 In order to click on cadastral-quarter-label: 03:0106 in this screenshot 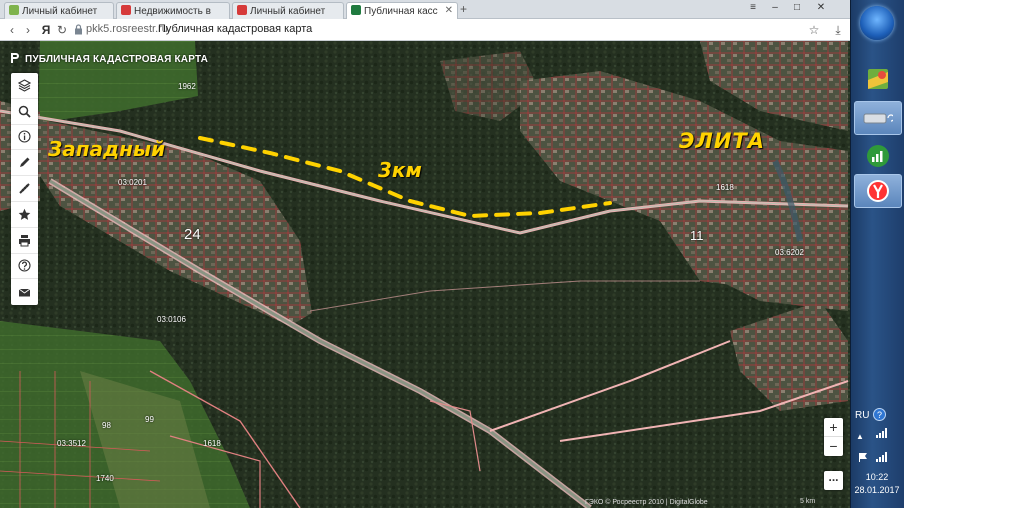, I will do `click(171, 319)`.